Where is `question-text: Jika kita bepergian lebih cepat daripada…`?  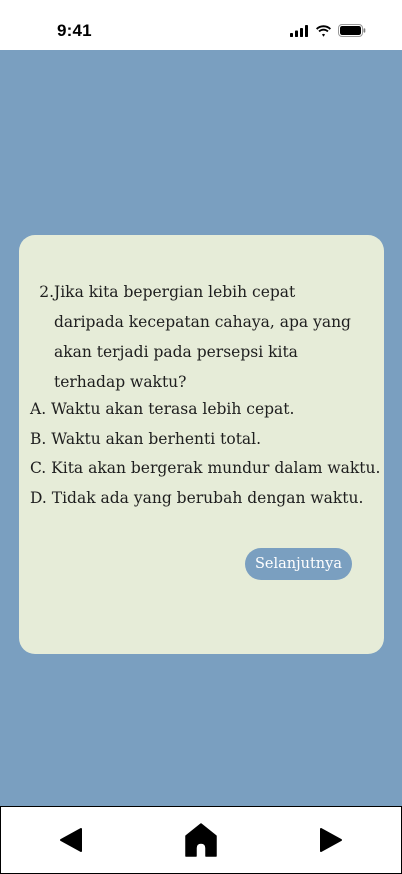 question-text: Jika kita bepergian lebih cepat daripada… is located at coordinates (202, 337).